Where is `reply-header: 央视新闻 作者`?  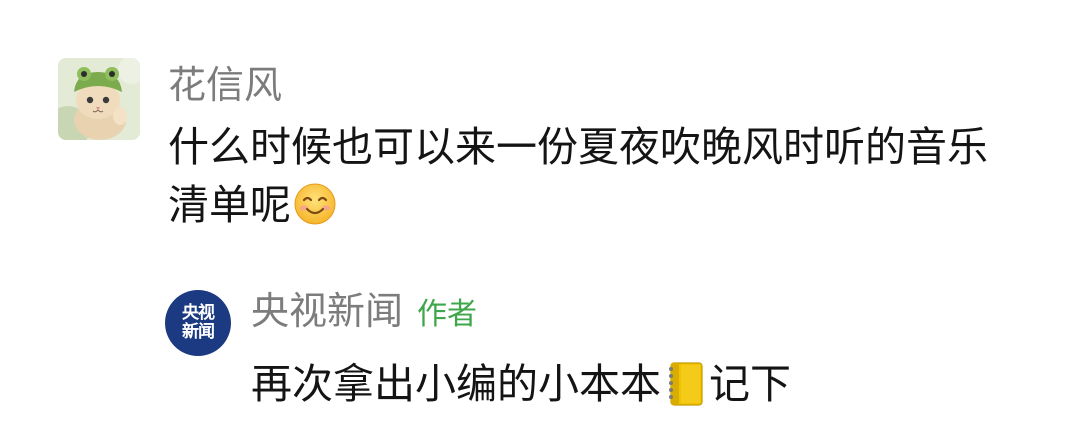
reply-header: 央视新闻 作者 is located at coordinates (631, 313).